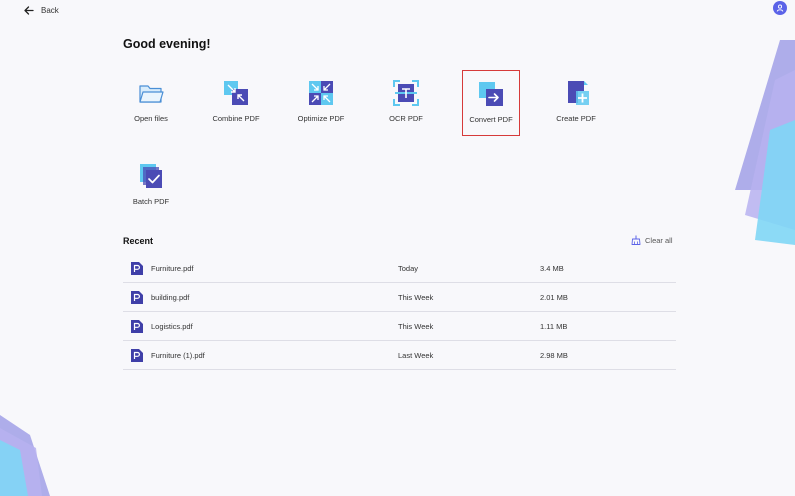 This screenshot has height=496, width=795. I want to click on back-button: Back, so click(41, 10).